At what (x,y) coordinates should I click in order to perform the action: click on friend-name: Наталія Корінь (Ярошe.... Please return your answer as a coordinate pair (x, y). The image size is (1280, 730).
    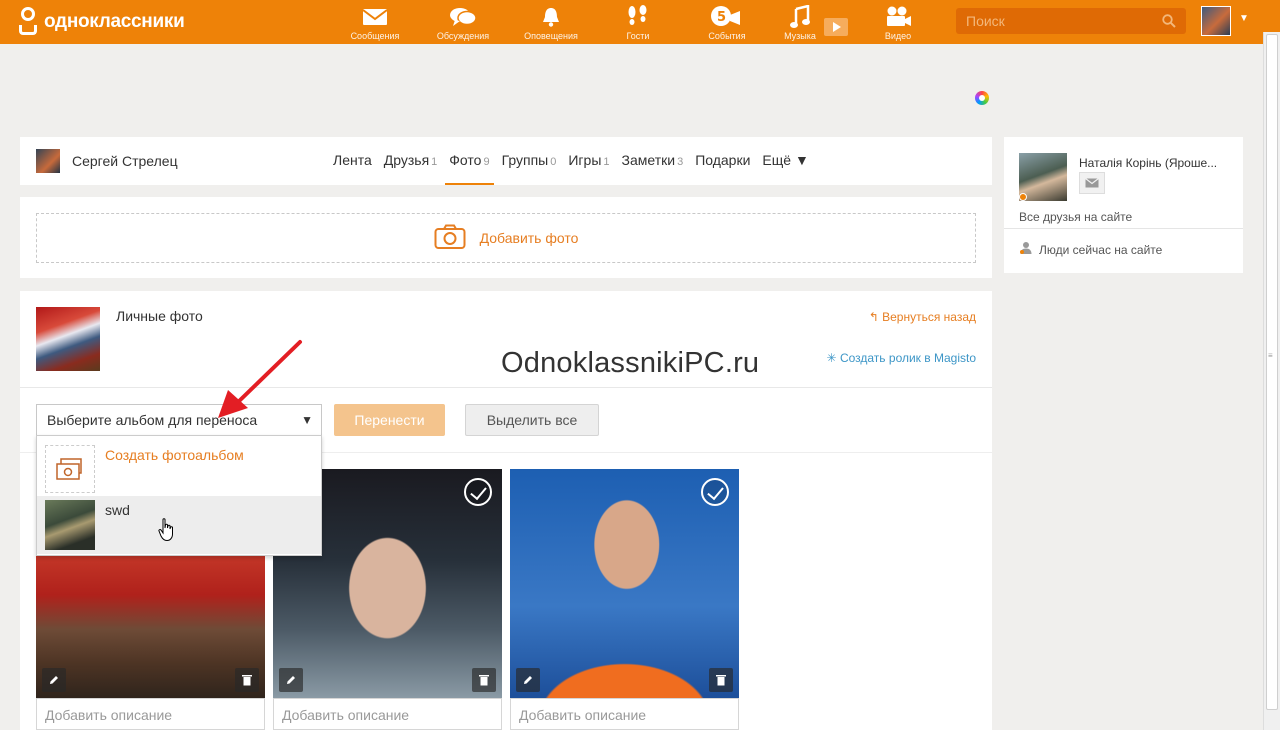
    Looking at the image, I should click on (1148, 163).